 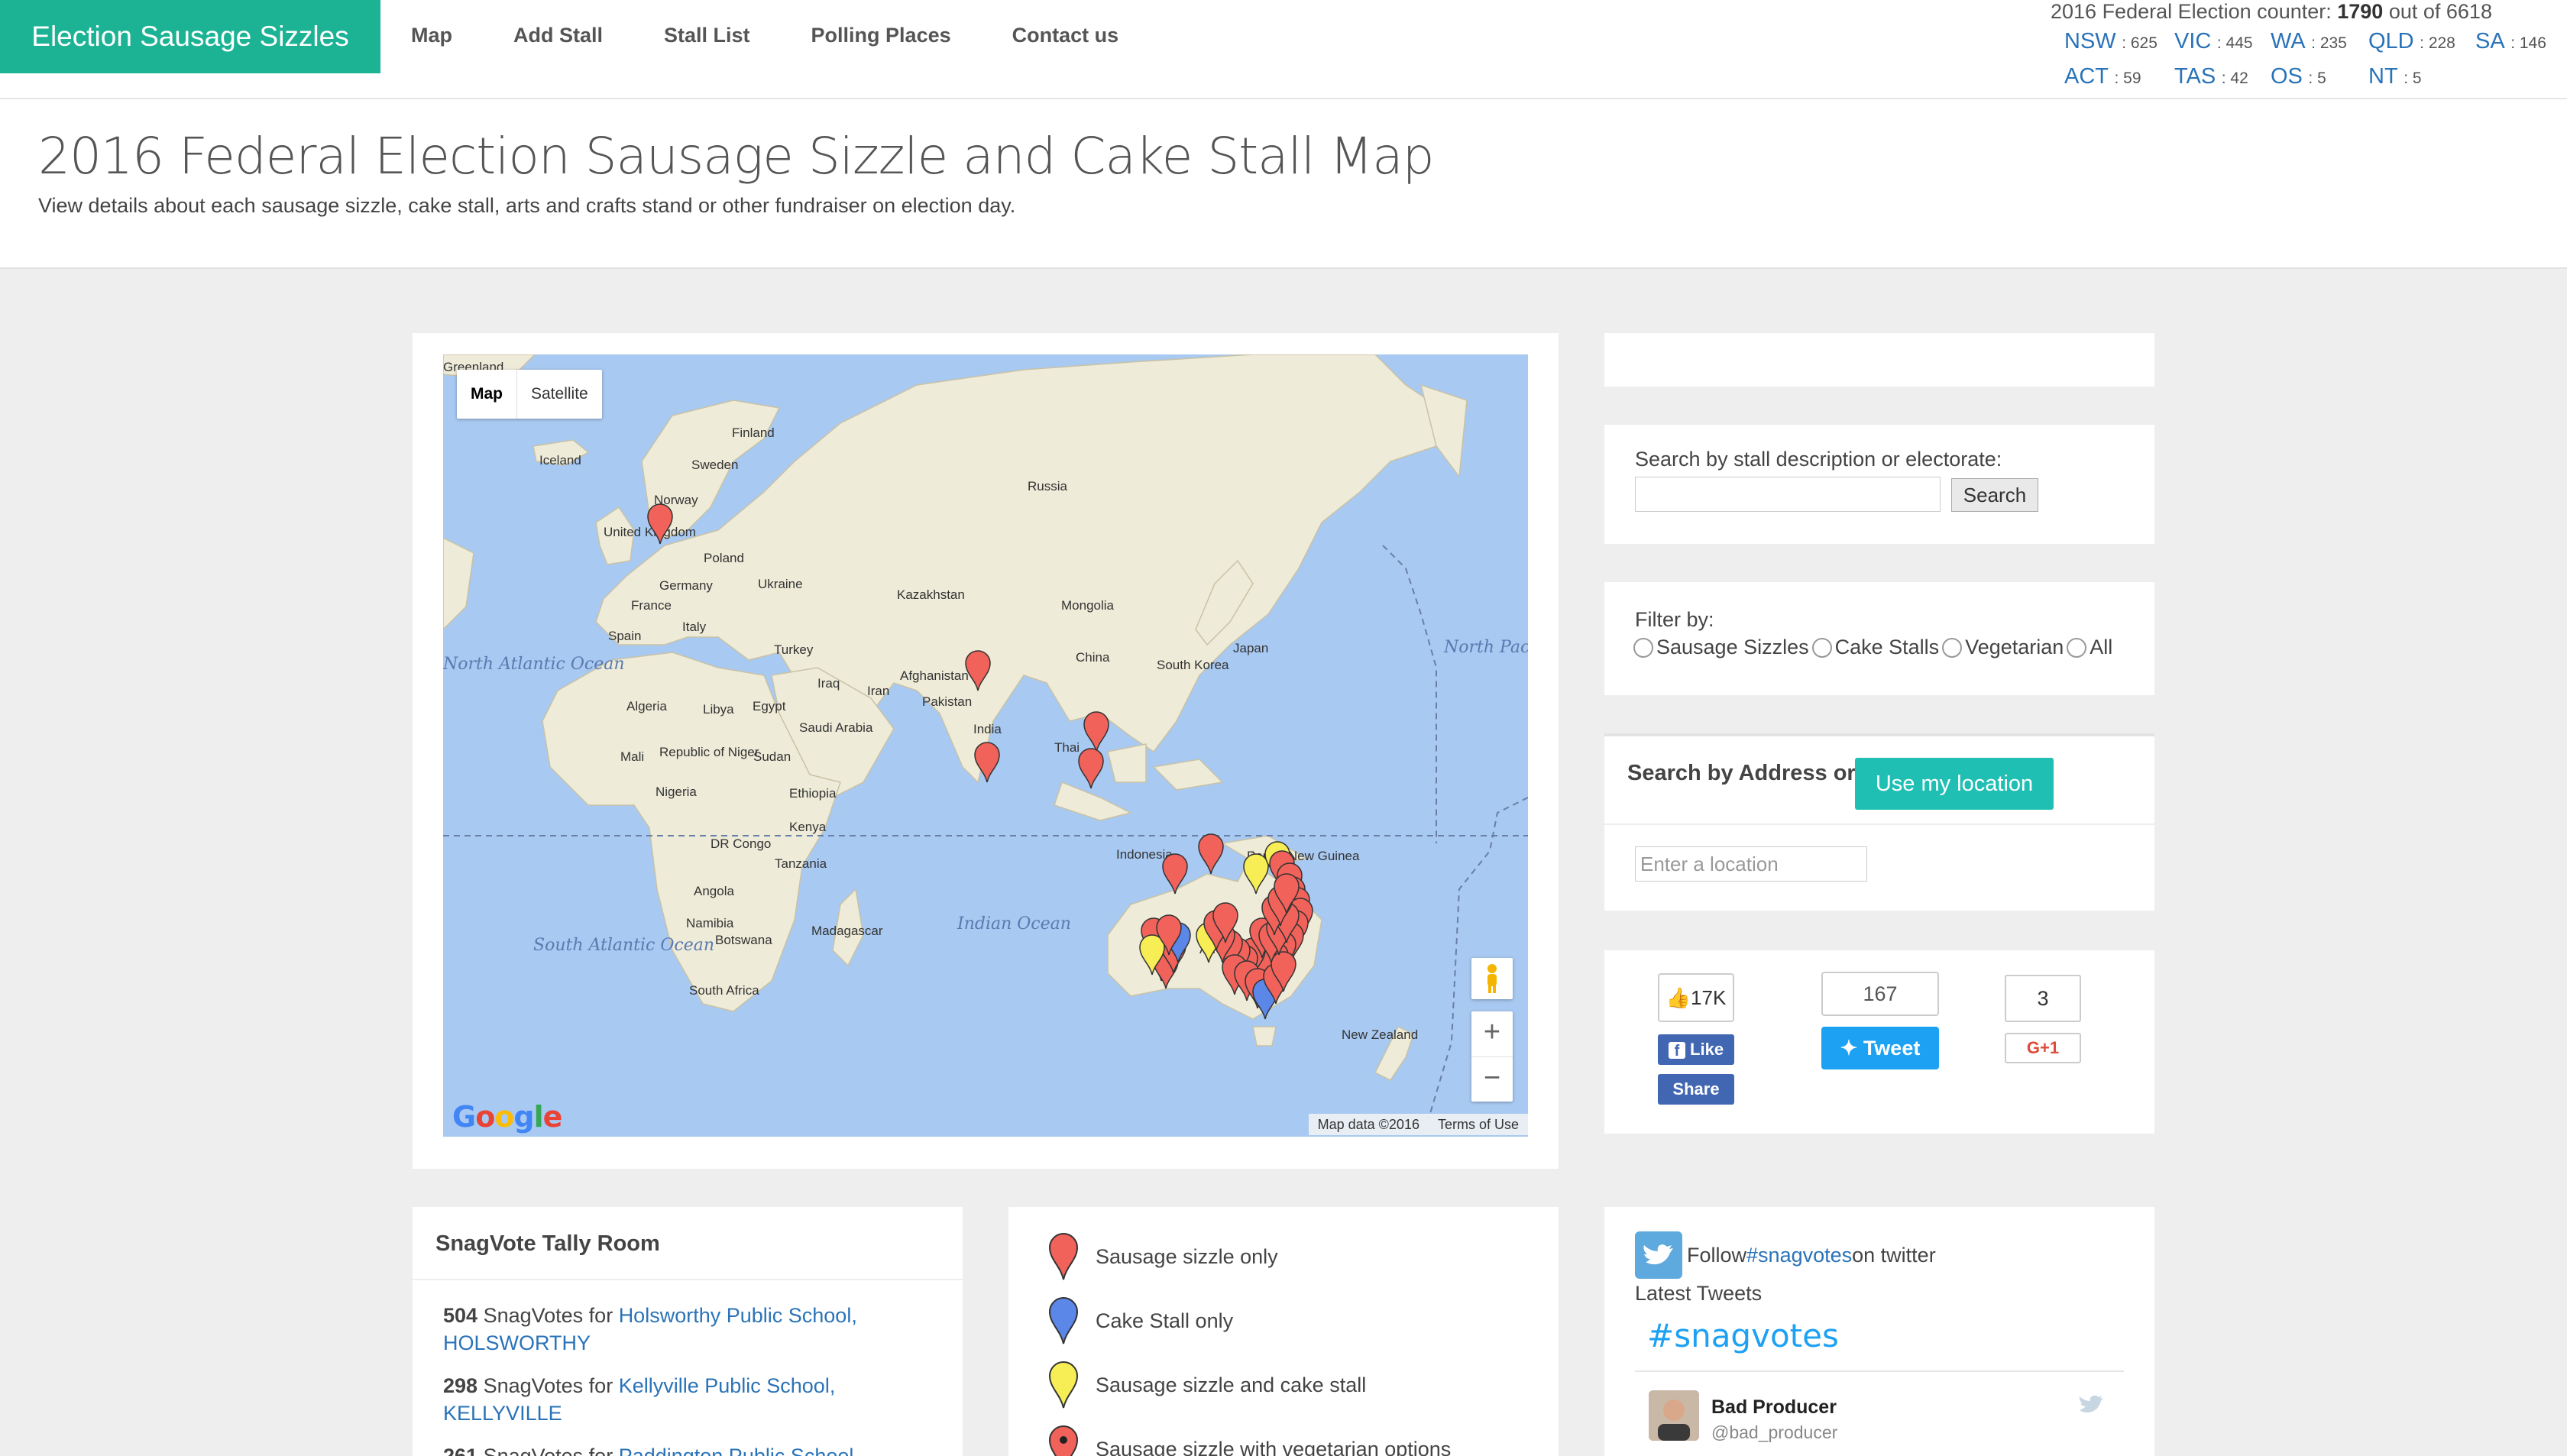 I want to click on state-tas: TAS : 42, so click(x=2211, y=76).